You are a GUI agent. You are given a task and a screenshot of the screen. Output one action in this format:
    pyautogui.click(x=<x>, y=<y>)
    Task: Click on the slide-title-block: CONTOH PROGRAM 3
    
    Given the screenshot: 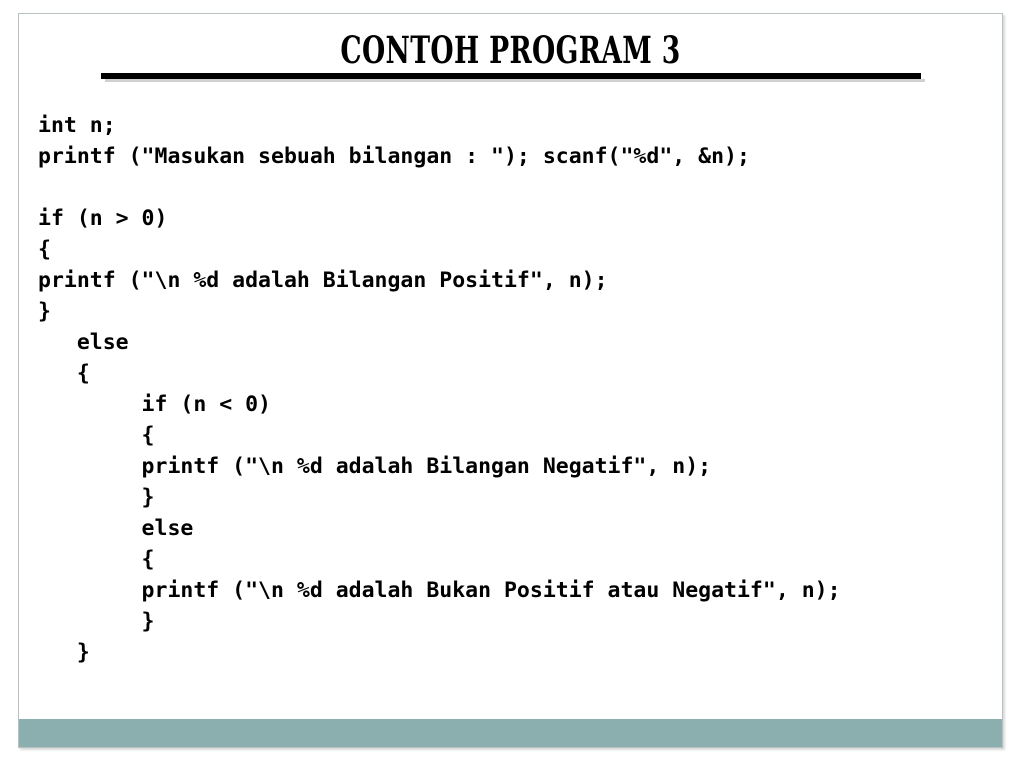 What is the action you would take?
    pyautogui.click(x=510, y=53)
    